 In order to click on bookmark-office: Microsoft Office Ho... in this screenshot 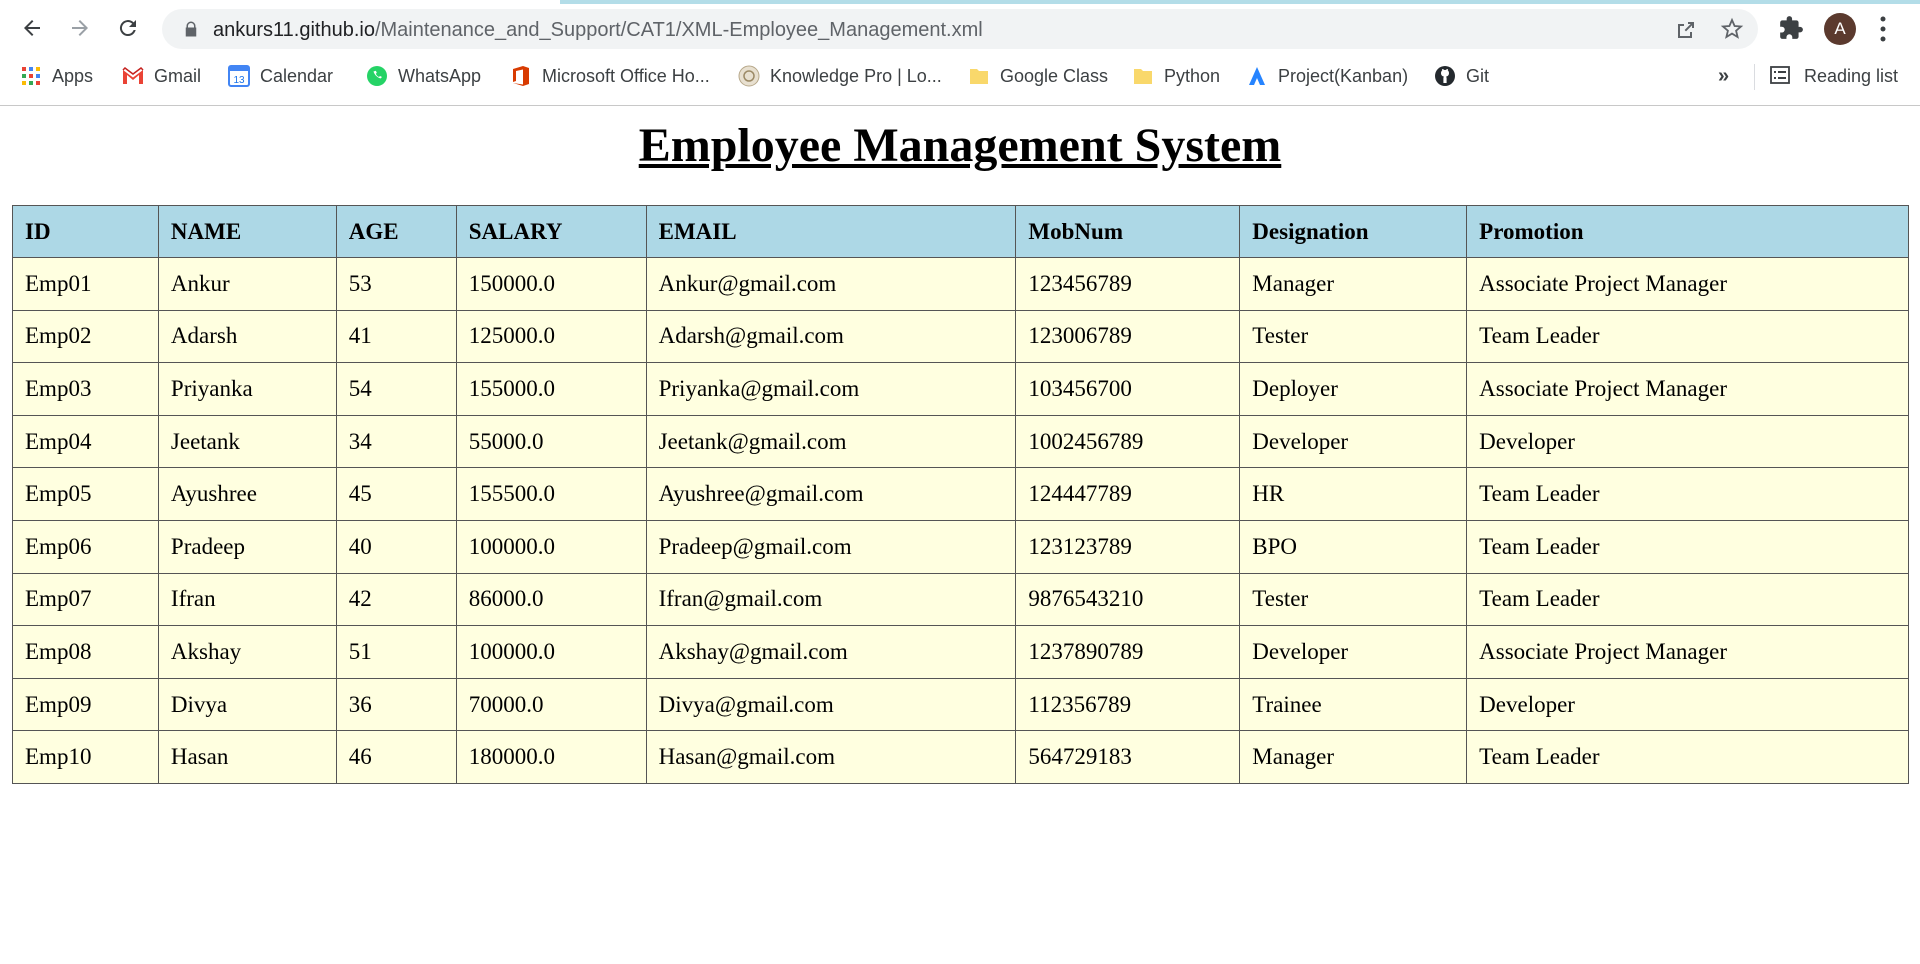, I will do `click(610, 76)`.